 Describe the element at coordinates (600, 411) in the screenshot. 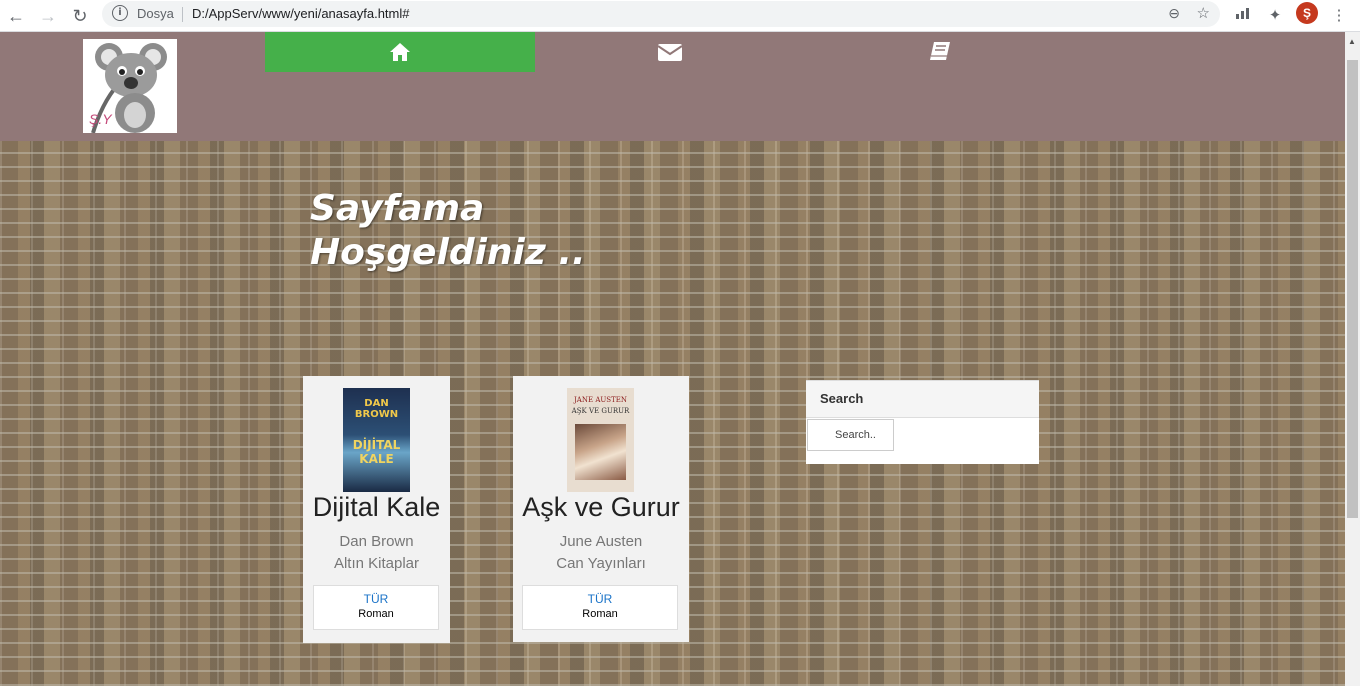

I see `cover-title-text: AŞK VE GURUR` at that location.